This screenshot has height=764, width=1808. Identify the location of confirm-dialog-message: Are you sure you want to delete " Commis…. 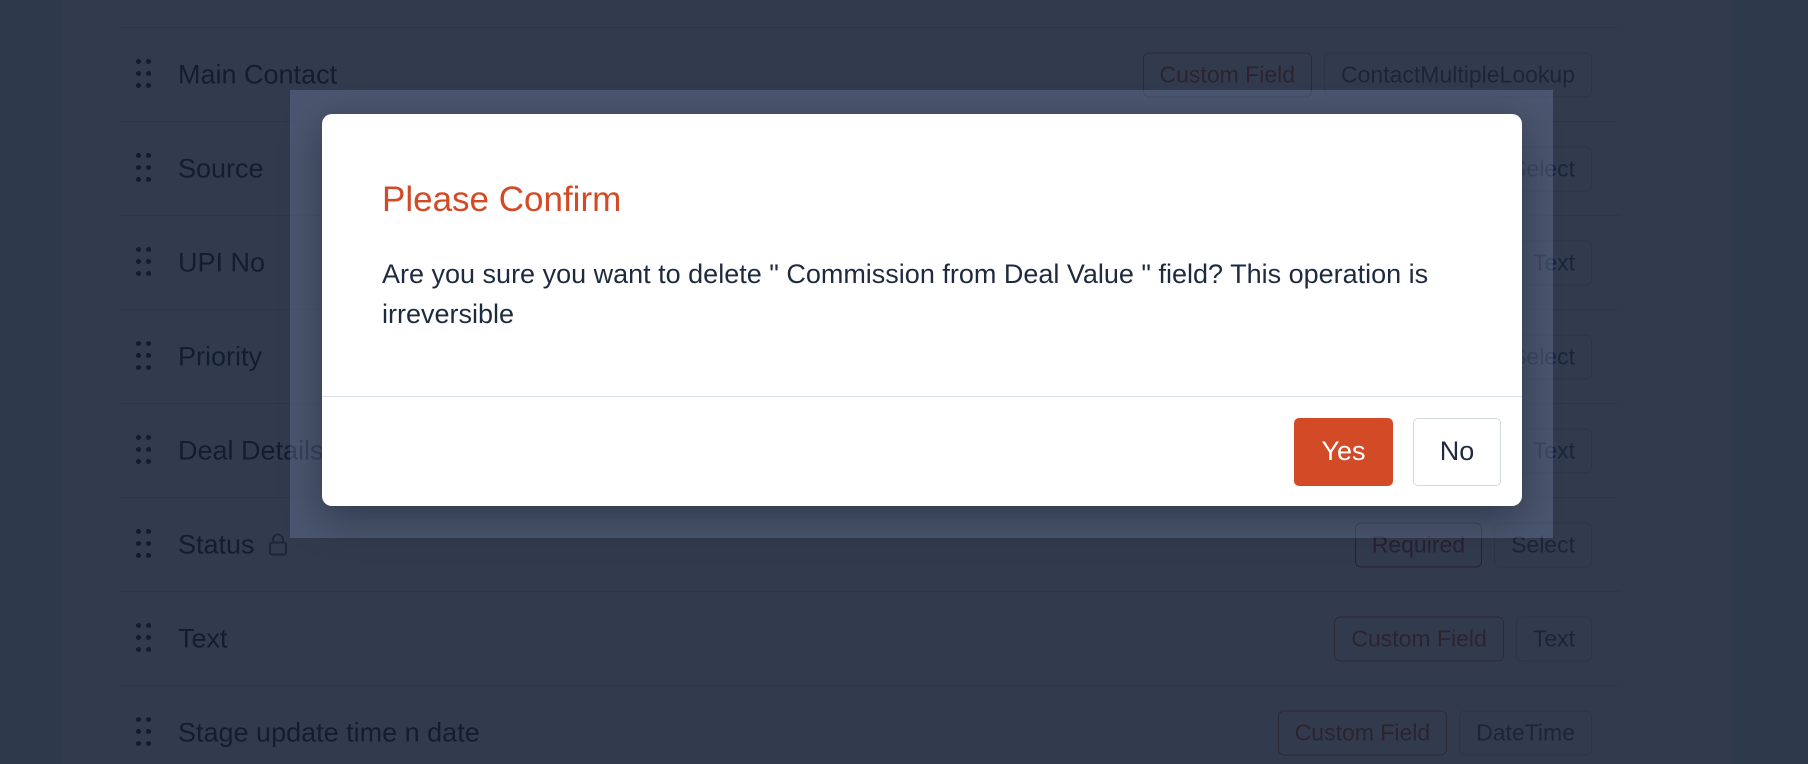
(905, 294).